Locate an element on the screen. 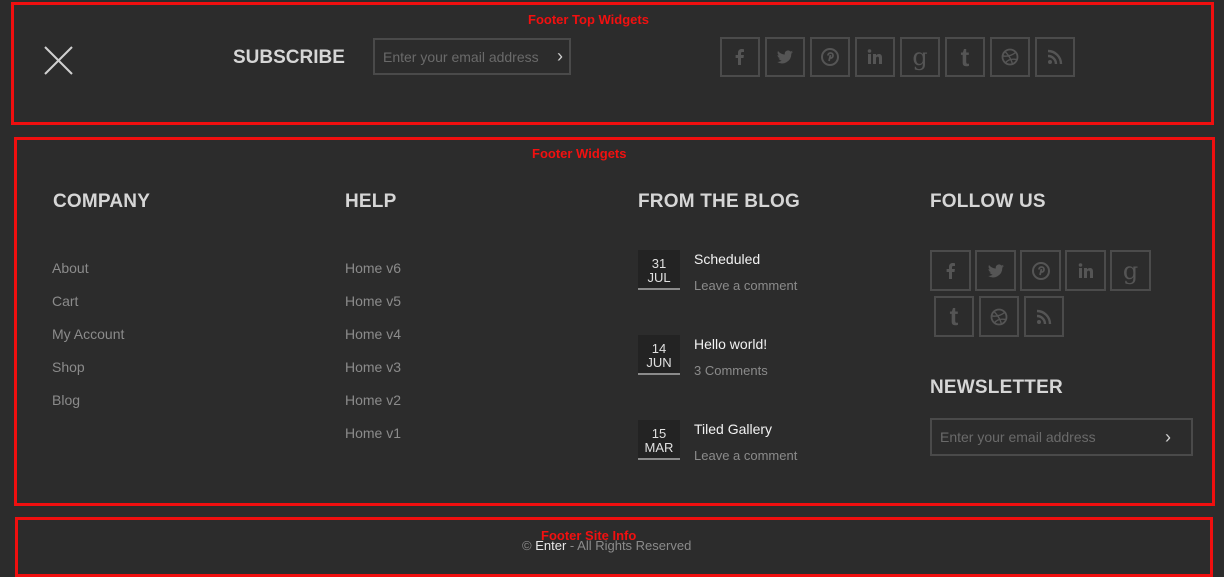 This screenshot has height=577, width=1224. help-heading: HELP is located at coordinates (371, 201).